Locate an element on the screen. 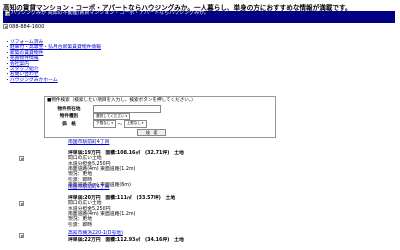 The image size is (400, 250). phone-text: 088-884-1600 is located at coordinates (27, 27).